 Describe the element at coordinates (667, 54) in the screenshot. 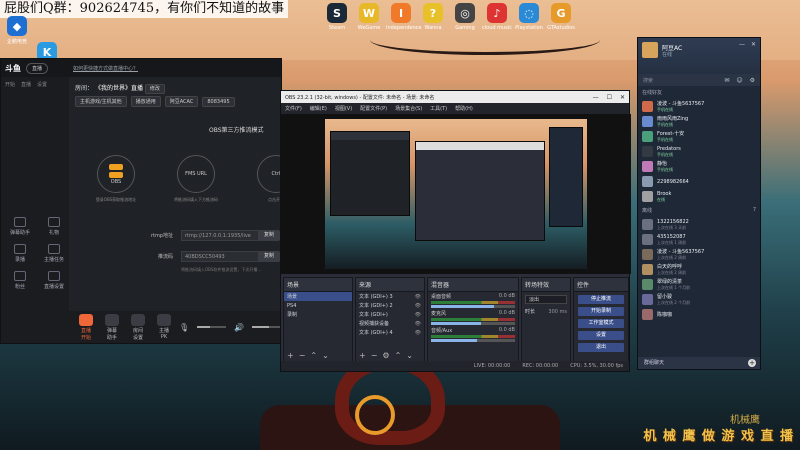

I see `qq-status: 在线` at that location.